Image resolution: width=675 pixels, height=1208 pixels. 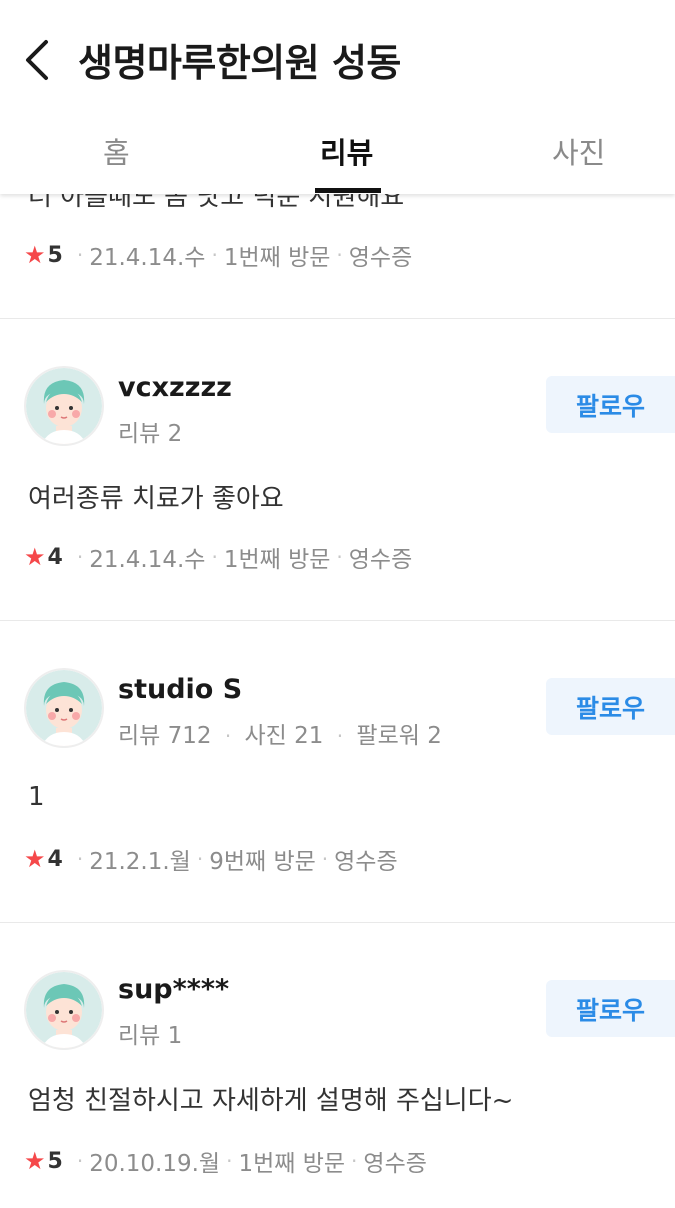 What do you see at coordinates (578, 151) in the screenshot?
I see `tab-photos: 사진` at bounding box center [578, 151].